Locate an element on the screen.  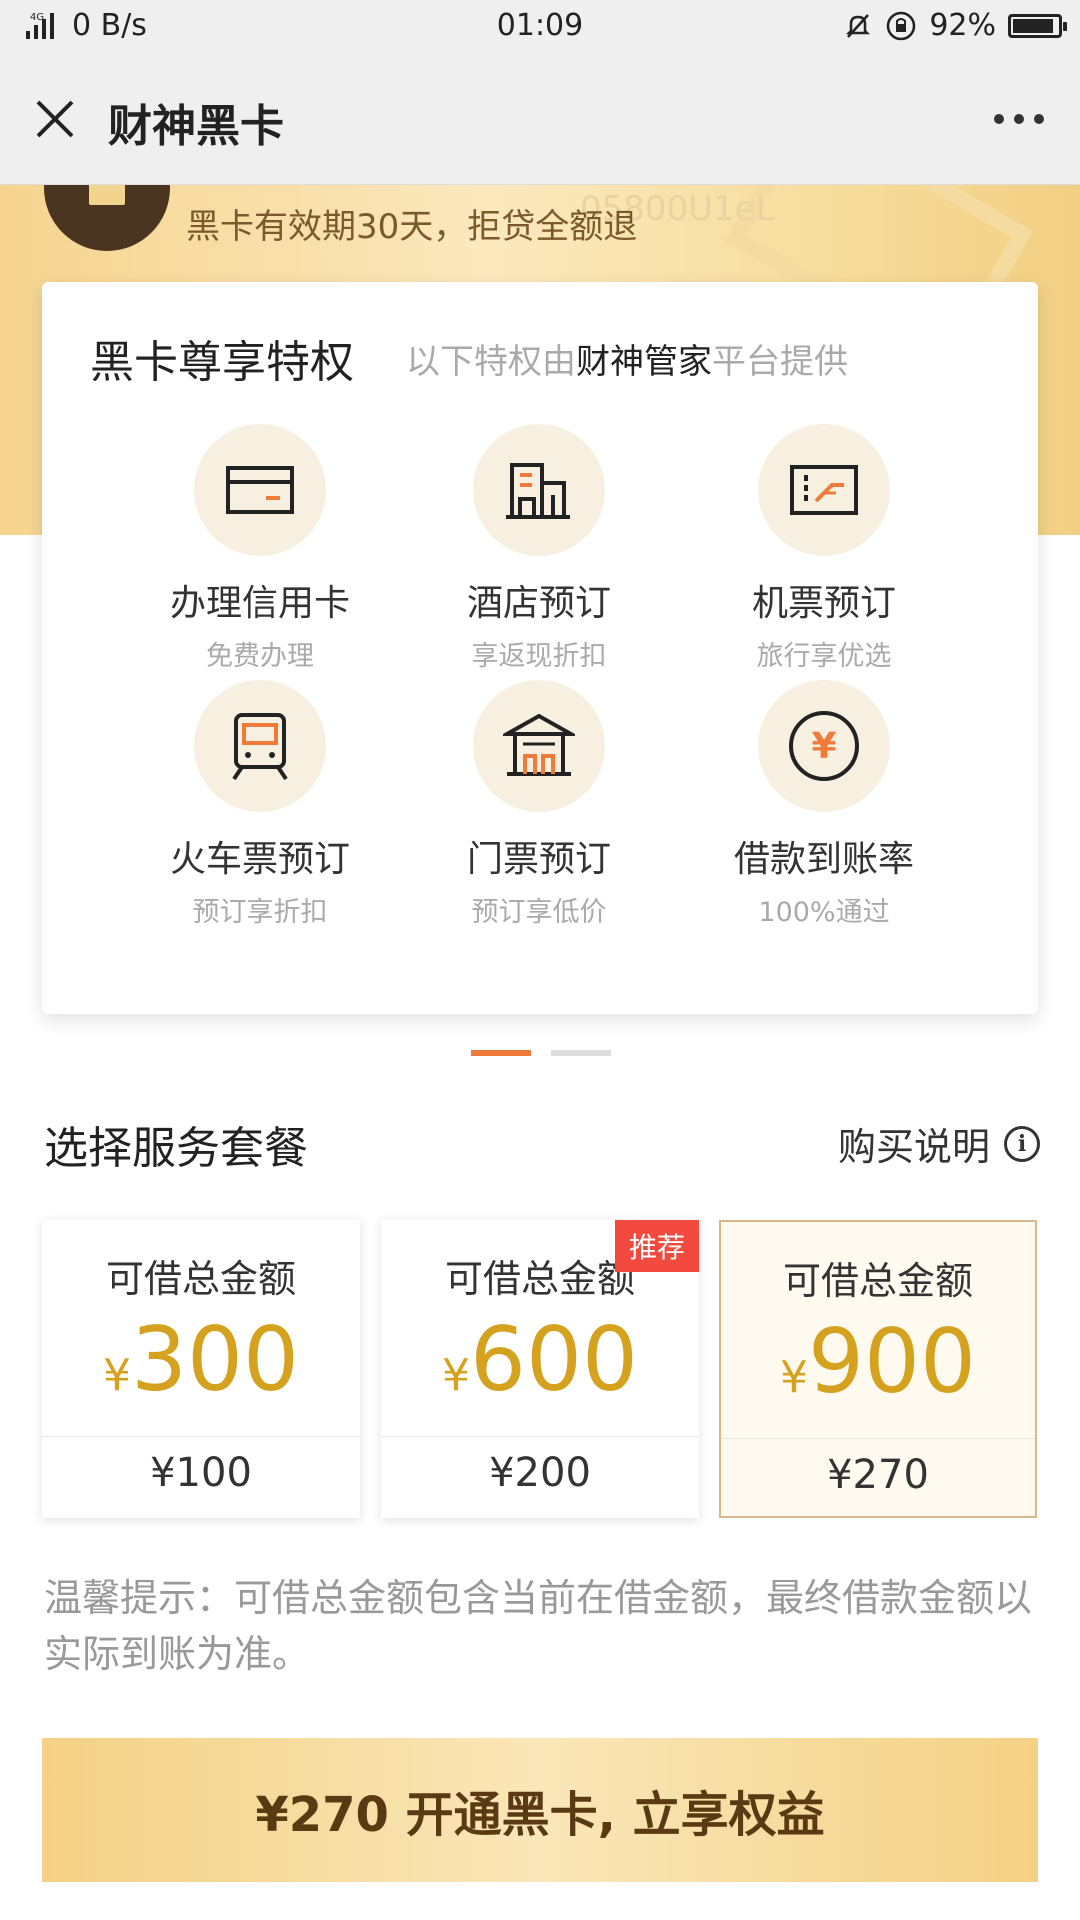
page-title: 财神黑卡 is located at coordinates (196, 126).